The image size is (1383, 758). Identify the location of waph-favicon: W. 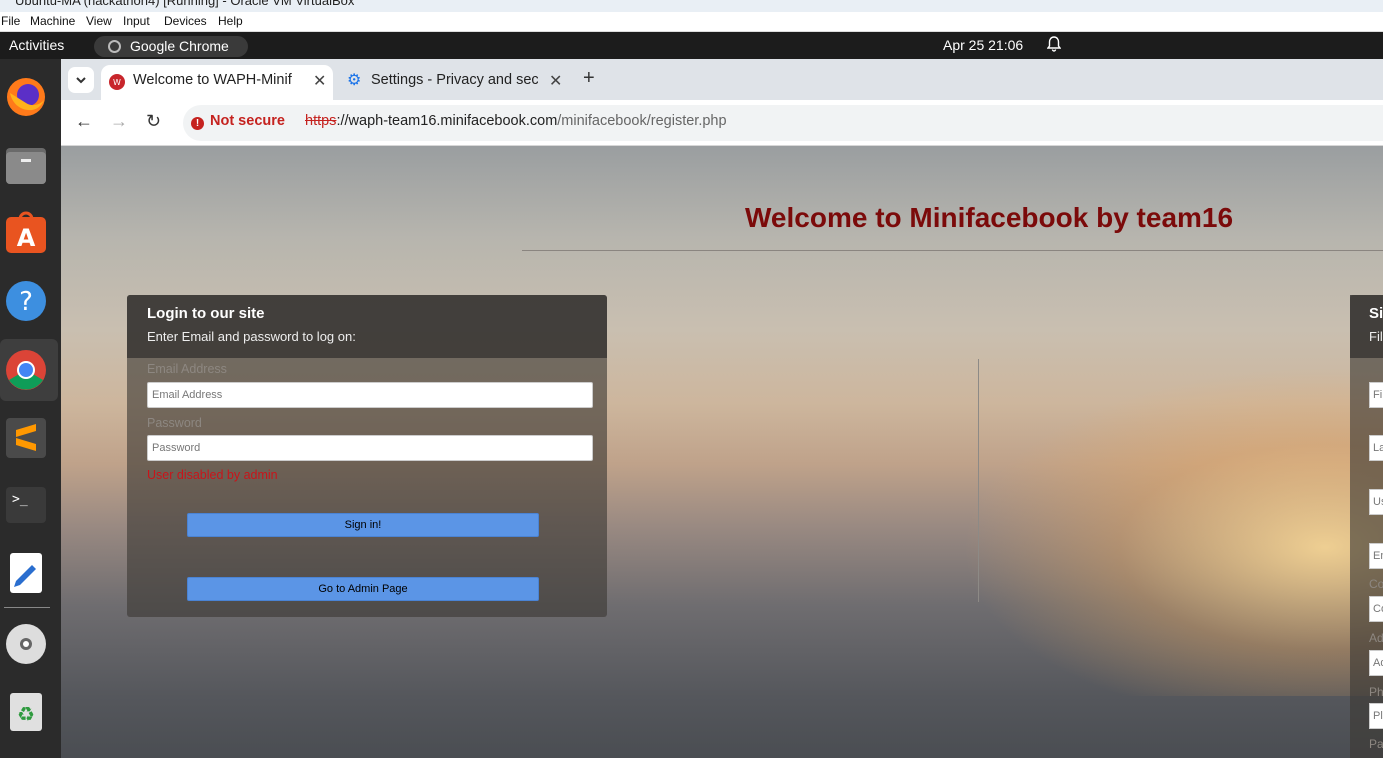
(117, 82).